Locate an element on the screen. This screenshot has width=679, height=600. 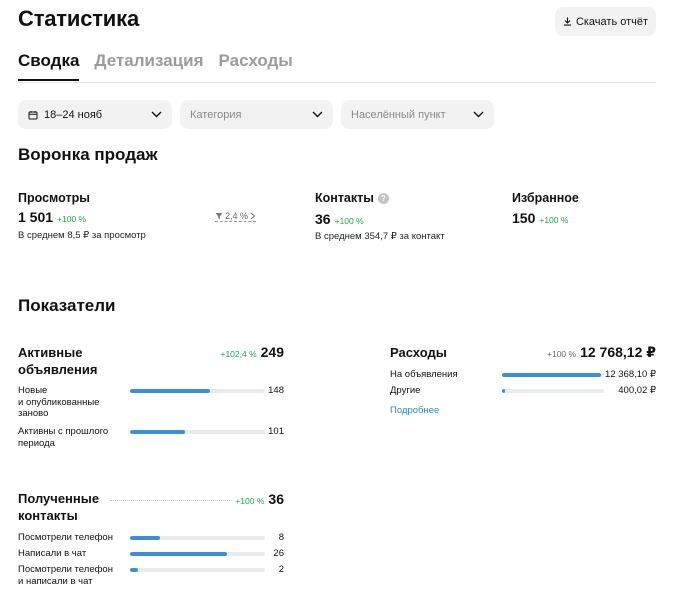
expenses-change: +100 % is located at coordinates (562, 354).